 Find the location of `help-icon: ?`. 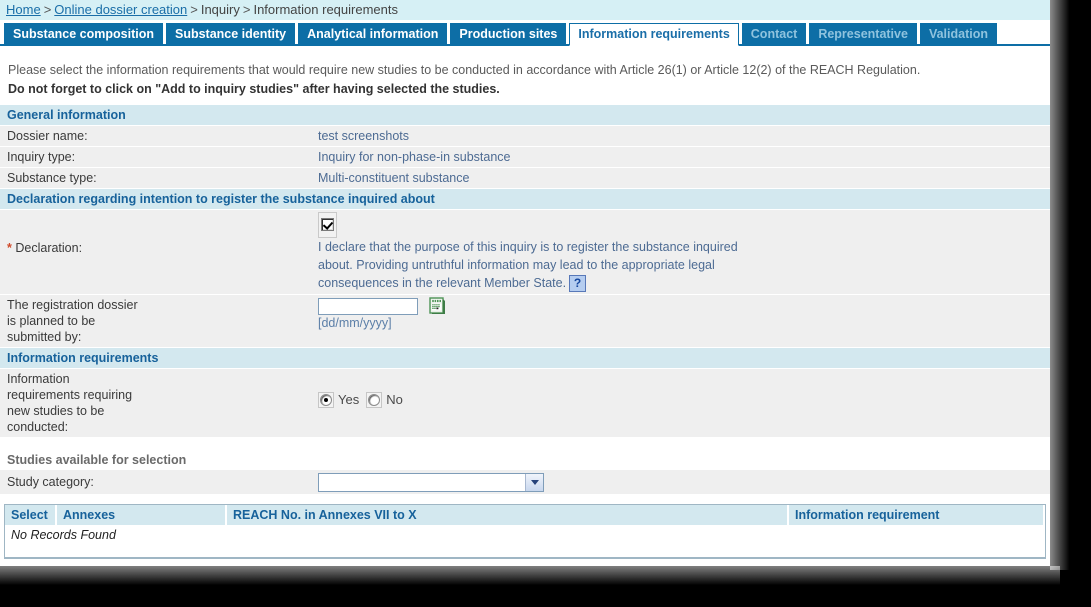

help-icon: ? is located at coordinates (578, 284).